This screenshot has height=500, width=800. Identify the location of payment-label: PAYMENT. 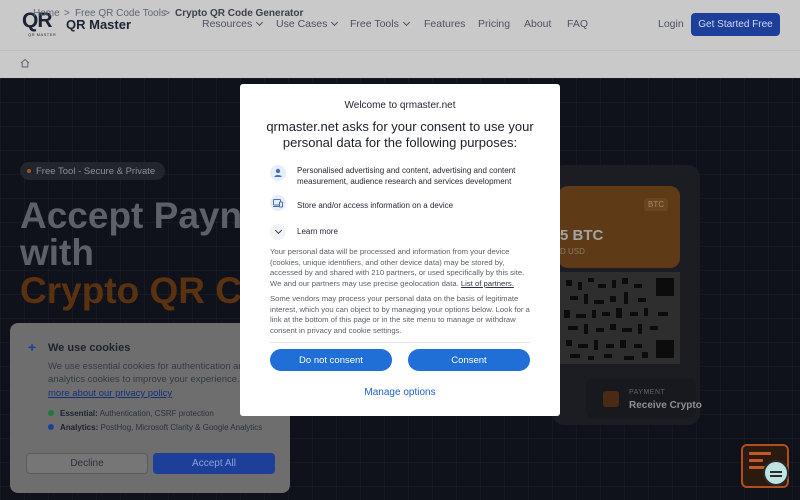
(647, 392).